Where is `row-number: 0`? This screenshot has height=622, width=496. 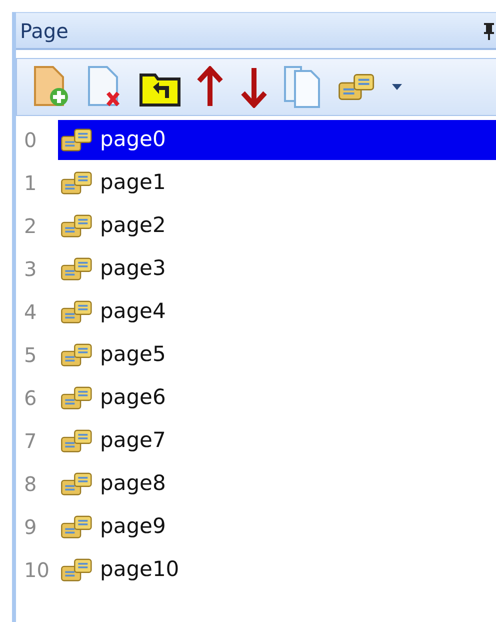
row-number: 0 is located at coordinates (30, 140).